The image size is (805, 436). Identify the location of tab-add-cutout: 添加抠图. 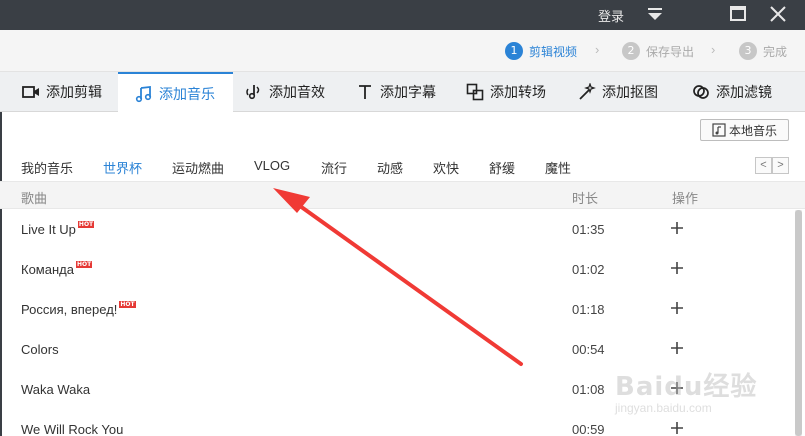
(618, 92).